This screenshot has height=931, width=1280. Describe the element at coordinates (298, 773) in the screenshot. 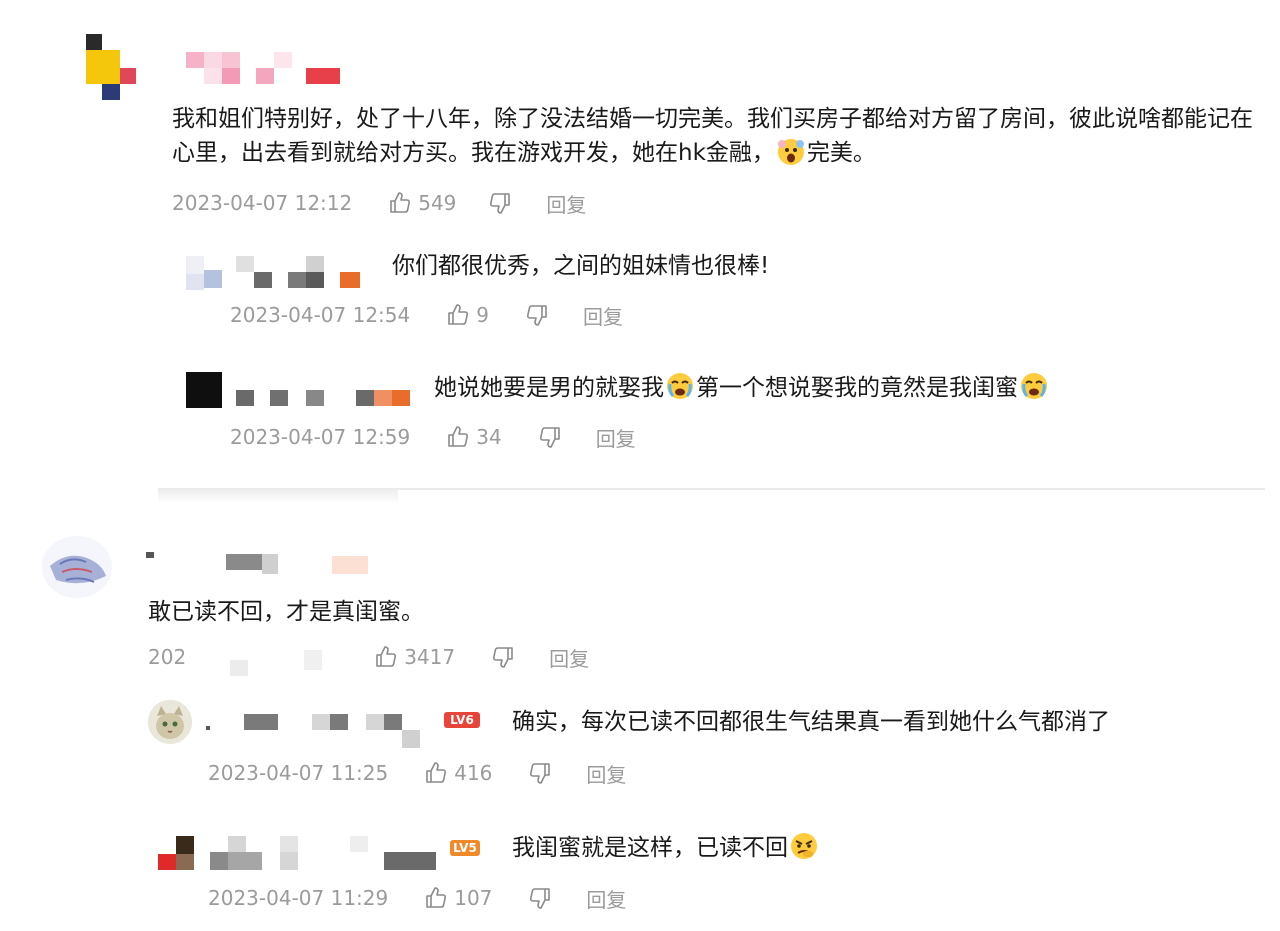

I see `timestamp: 2023-04-07 11:25` at that location.